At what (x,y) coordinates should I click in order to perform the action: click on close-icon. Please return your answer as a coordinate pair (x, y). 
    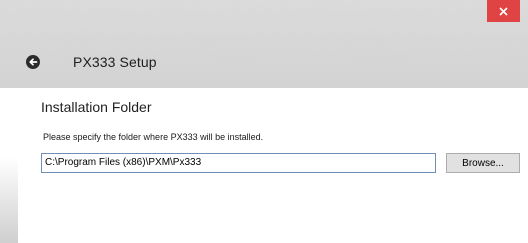
    Looking at the image, I should click on (503, 11).